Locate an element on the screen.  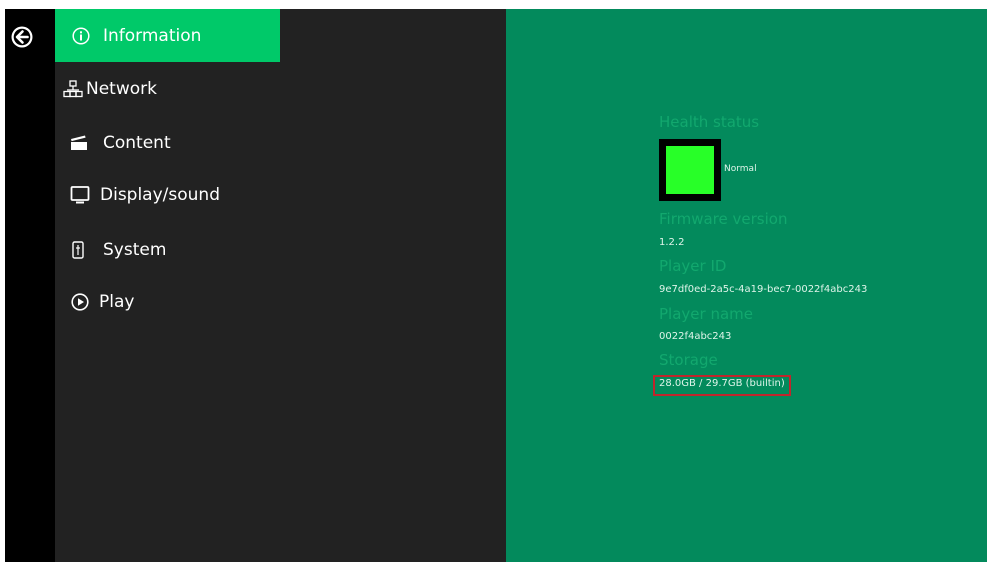
sidebar-item-network: Network is located at coordinates (167, 88).